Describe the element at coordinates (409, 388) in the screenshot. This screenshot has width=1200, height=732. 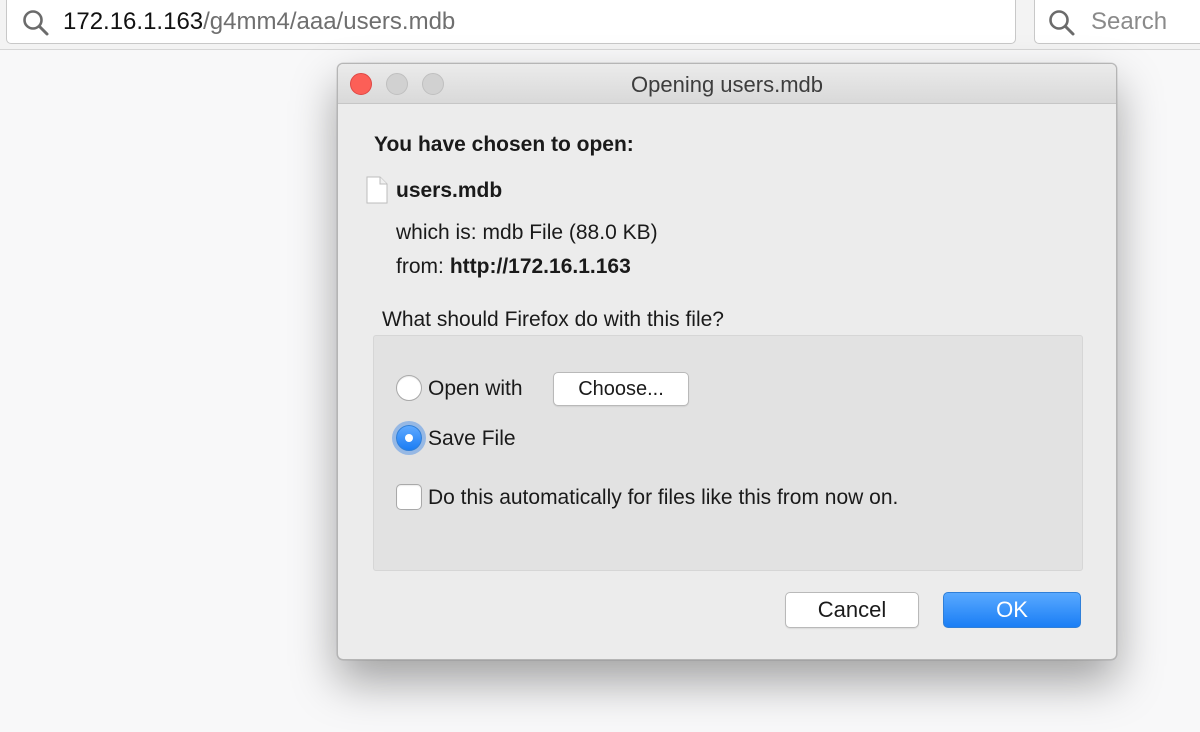
I see `open-with-radio` at that location.